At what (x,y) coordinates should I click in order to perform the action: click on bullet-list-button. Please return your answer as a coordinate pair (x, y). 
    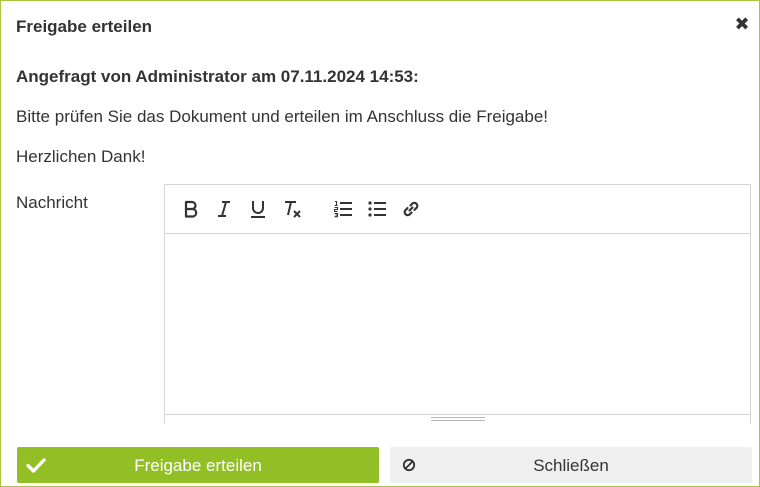
    Looking at the image, I should click on (377, 209).